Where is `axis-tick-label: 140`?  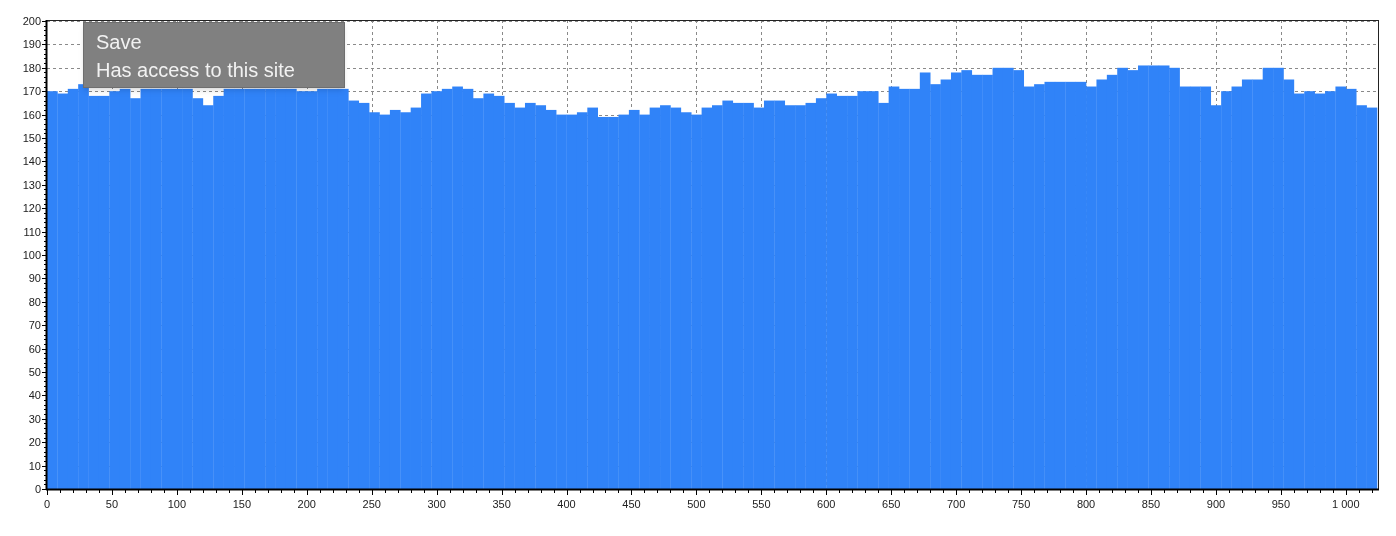
axis-tick-label: 140 is located at coordinates (31, 161).